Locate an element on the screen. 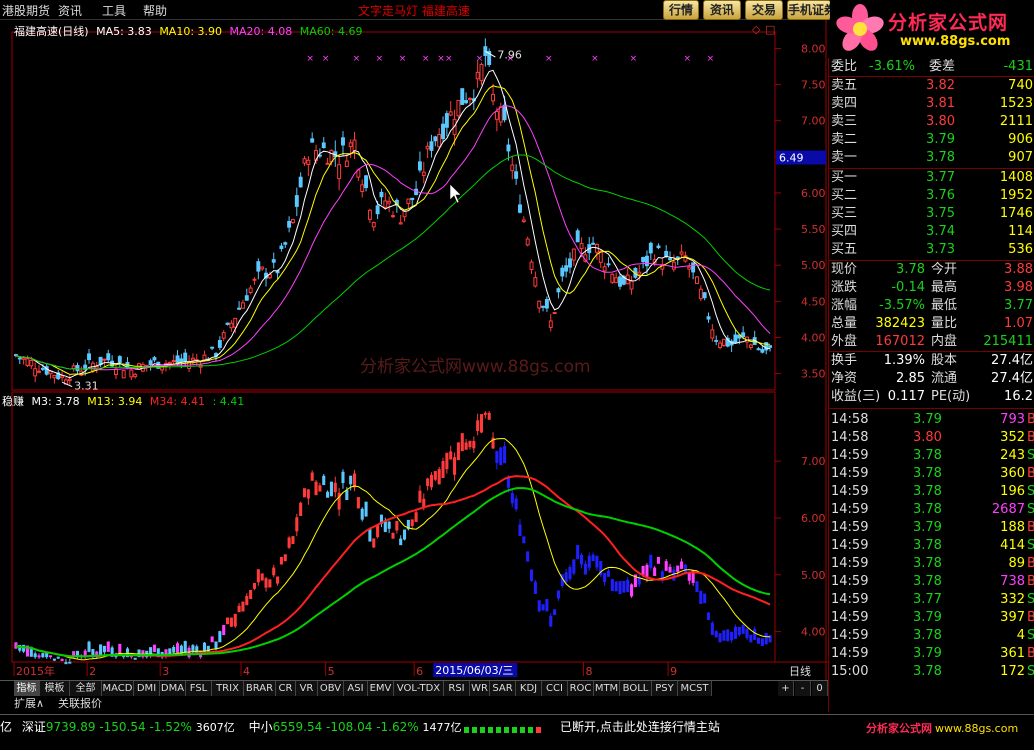 The image size is (1034, 750). tab-模板: 模板 is located at coordinates (55, 689).